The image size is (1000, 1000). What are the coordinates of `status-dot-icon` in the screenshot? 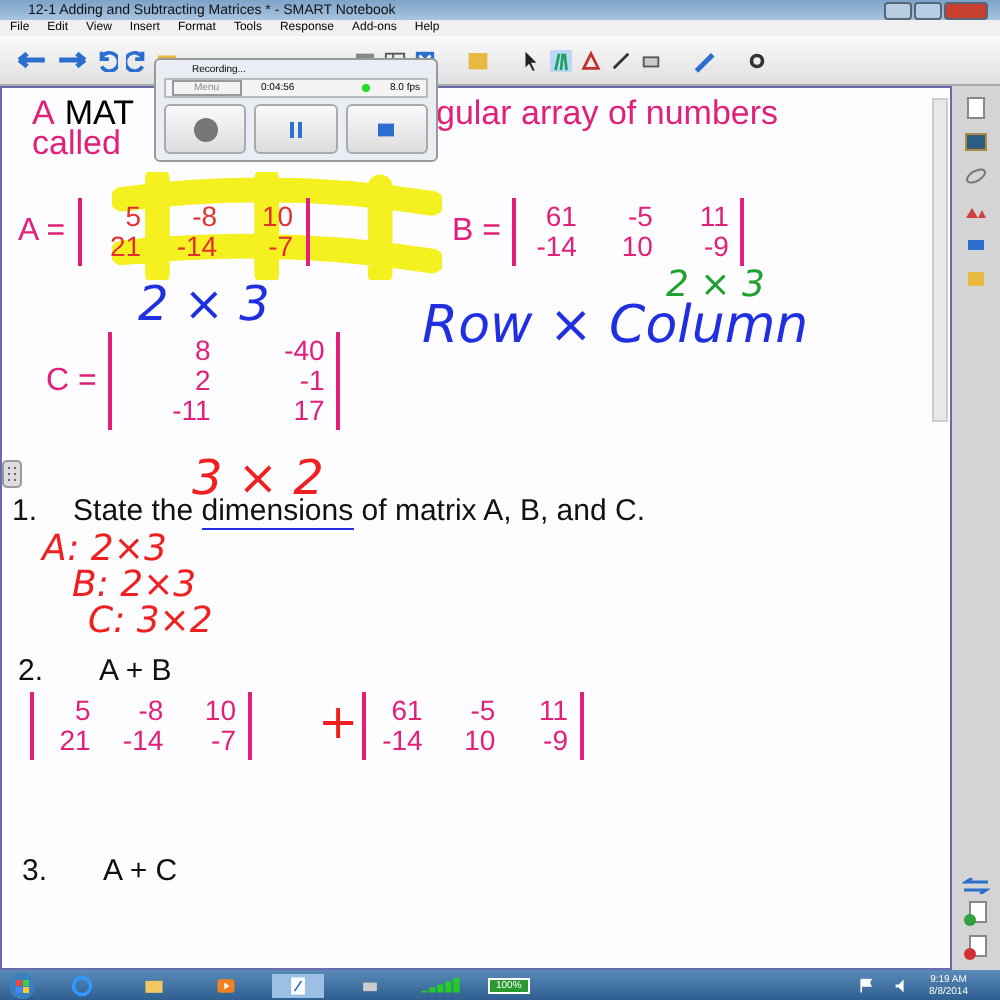 It's located at (365, 88).